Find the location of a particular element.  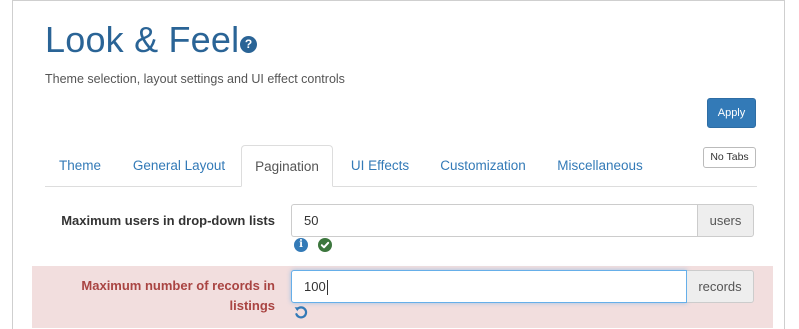

max-users-input: 50 is located at coordinates (494, 220).